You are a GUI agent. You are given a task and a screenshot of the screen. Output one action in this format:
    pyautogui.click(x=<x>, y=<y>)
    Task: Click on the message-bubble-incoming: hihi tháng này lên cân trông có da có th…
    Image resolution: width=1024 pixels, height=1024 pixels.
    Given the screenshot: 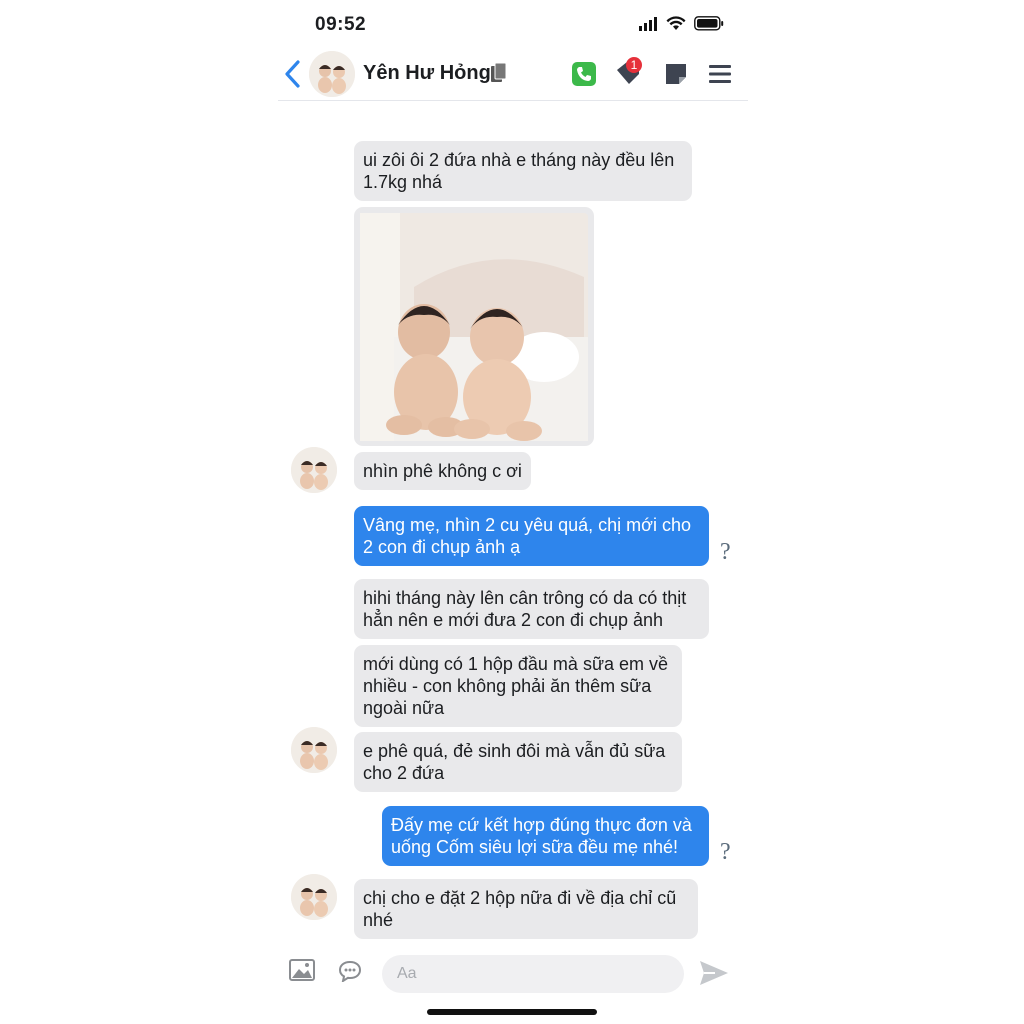 What is the action you would take?
    pyautogui.click(x=531, y=609)
    